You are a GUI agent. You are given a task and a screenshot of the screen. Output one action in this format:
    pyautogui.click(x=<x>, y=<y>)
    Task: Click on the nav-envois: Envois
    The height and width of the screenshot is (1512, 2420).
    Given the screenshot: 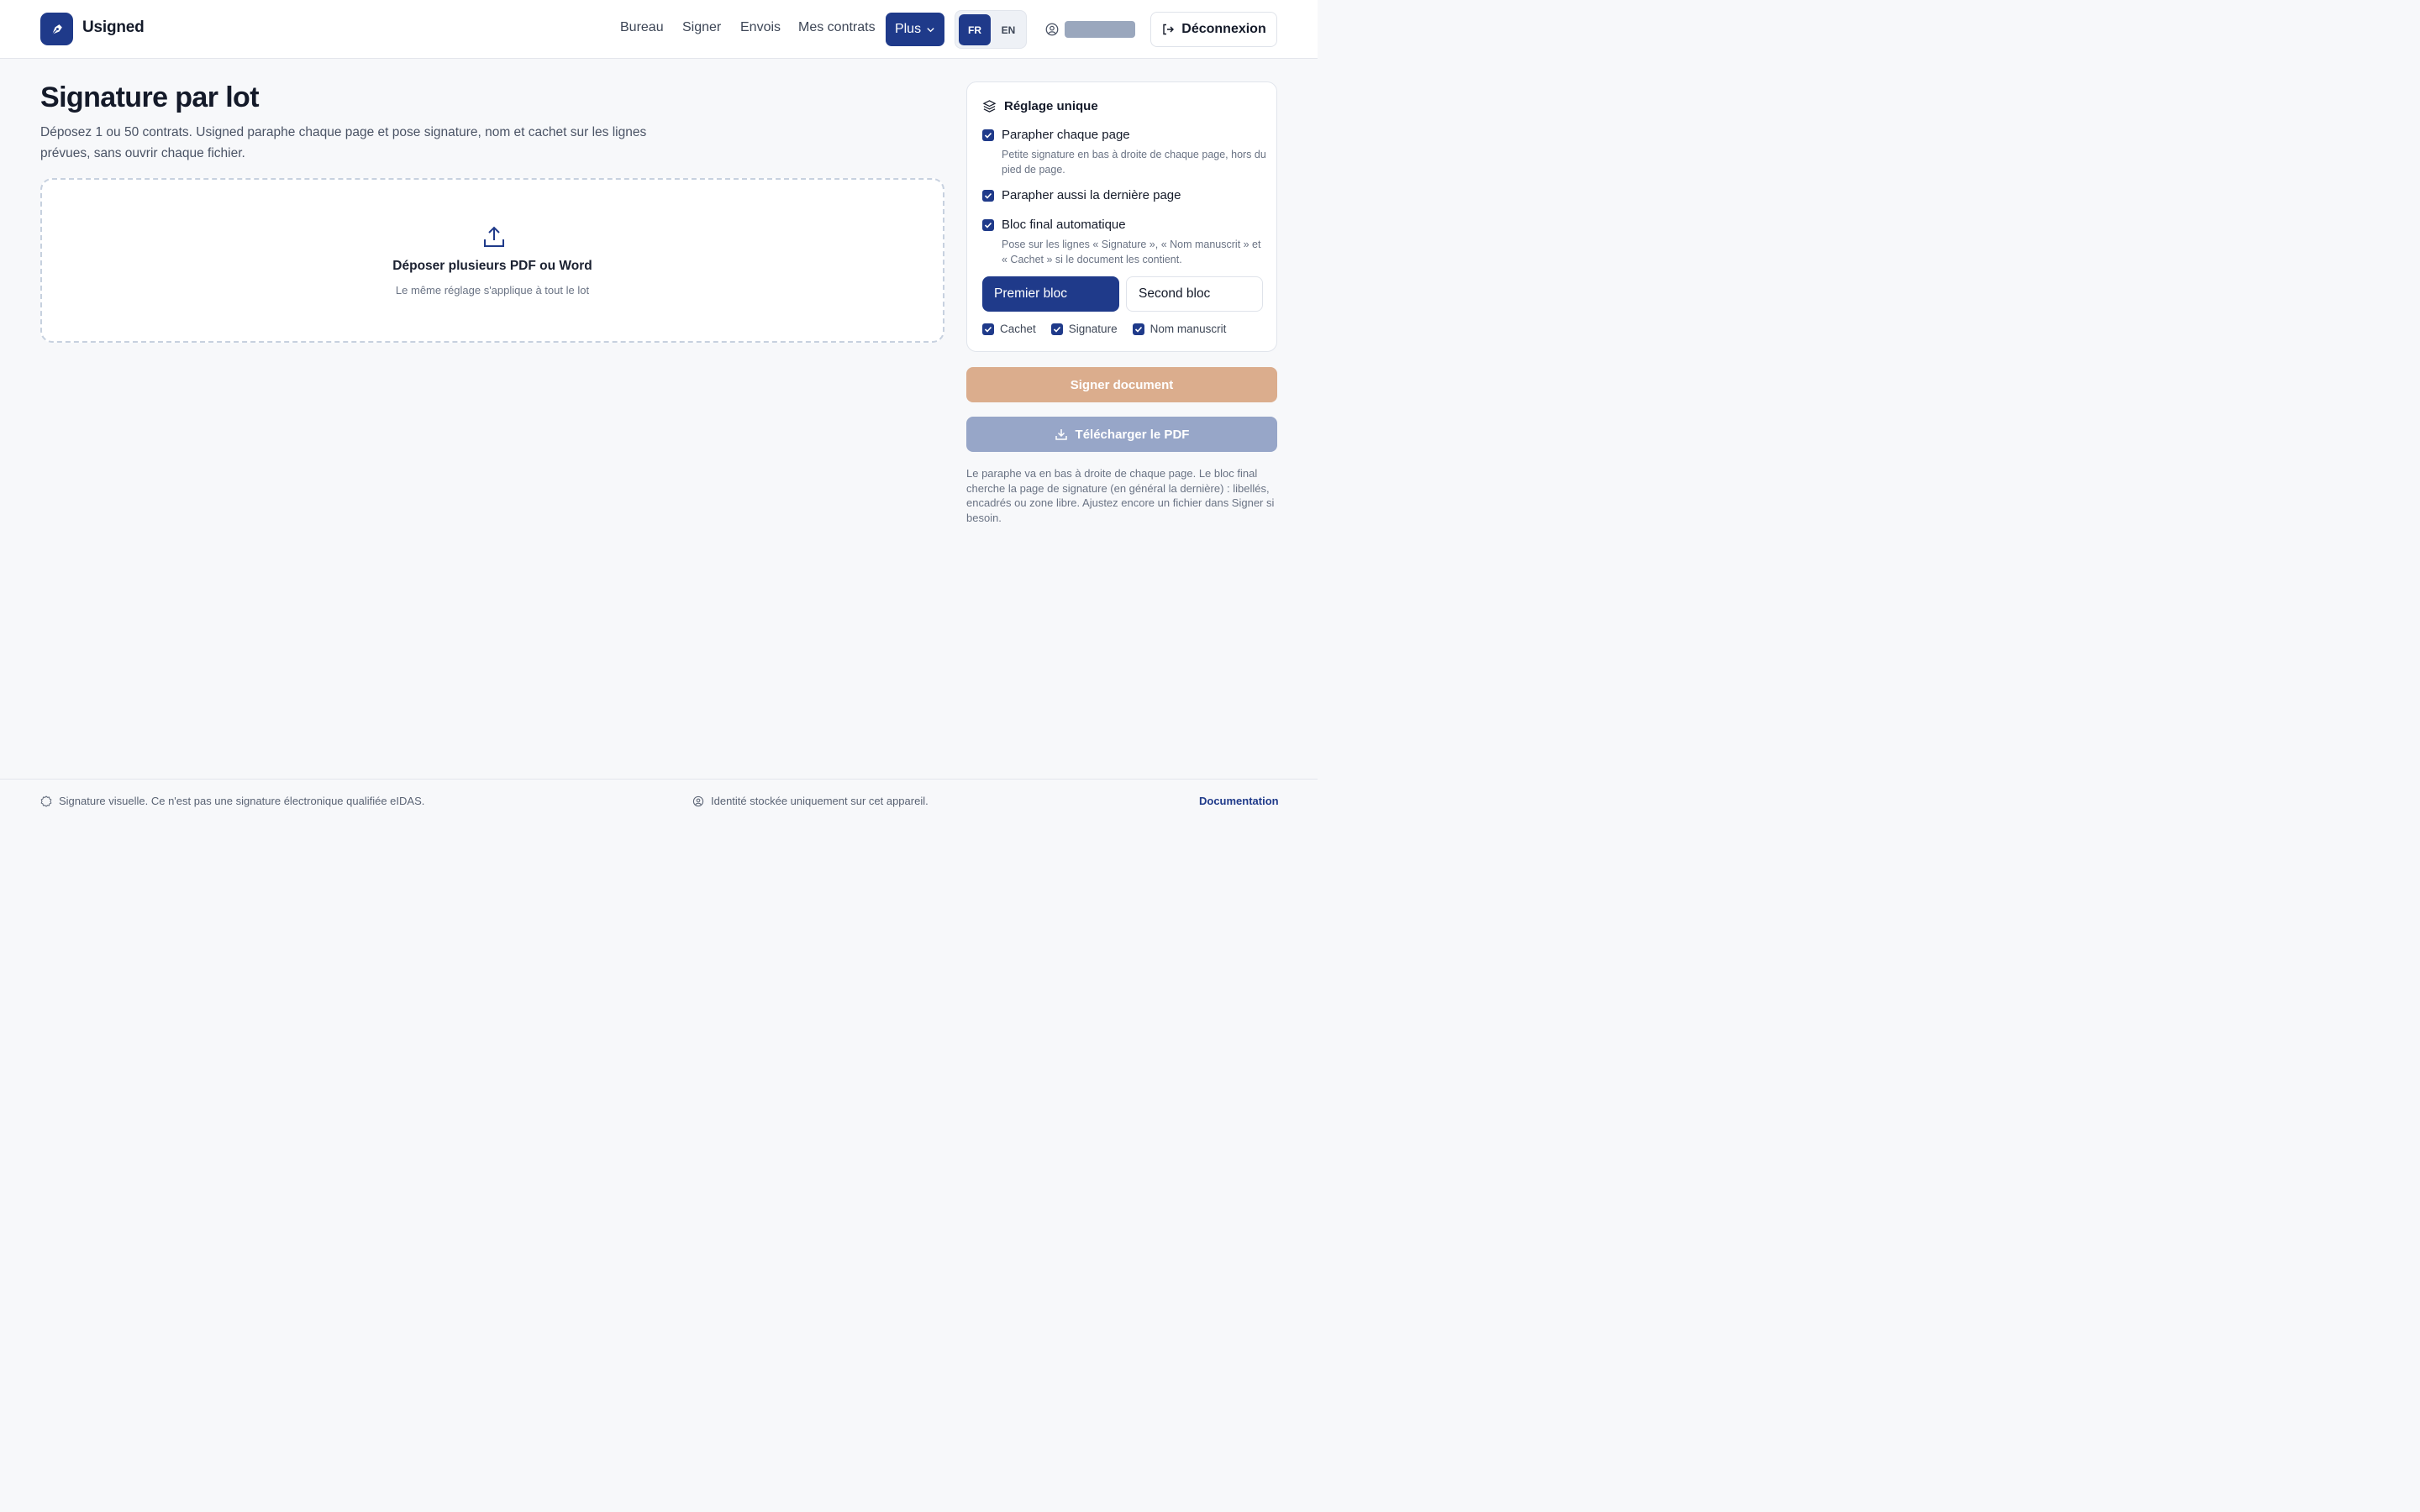 What is the action you would take?
    pyautogui.click(x=761, y=27)
    